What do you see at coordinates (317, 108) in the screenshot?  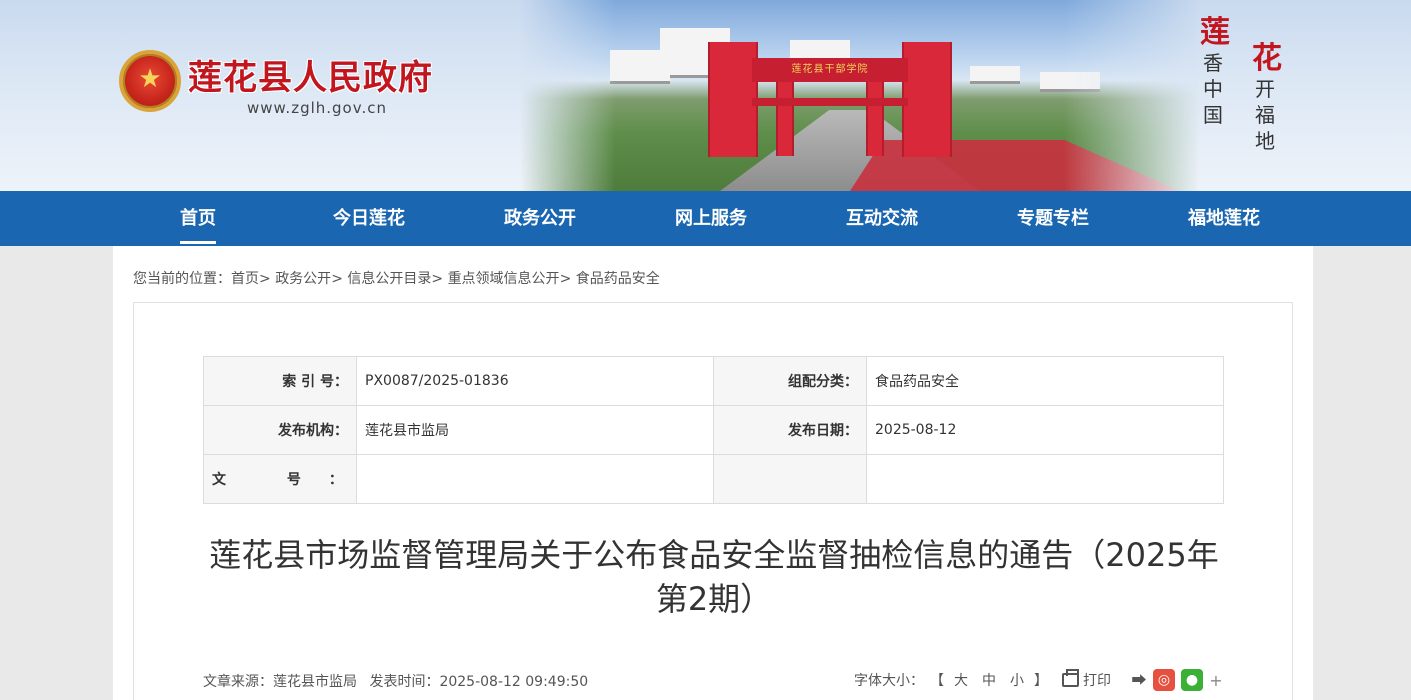 I see `site-url: www.zglh.gov.cn` at bounding box center [317, 108].